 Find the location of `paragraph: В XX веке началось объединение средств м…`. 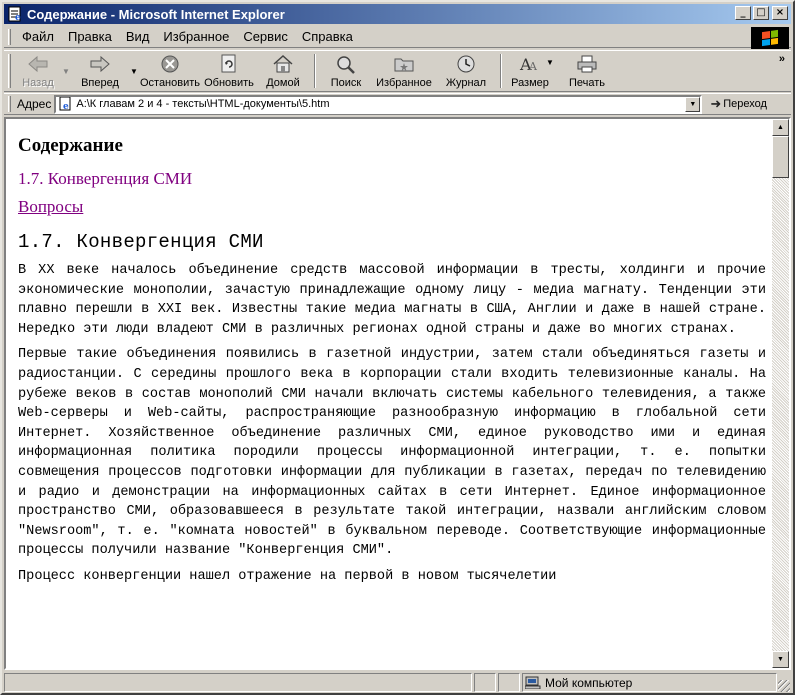

paragraph: В XX веке началось объединение средств м… is located at coordinates (392, 300).